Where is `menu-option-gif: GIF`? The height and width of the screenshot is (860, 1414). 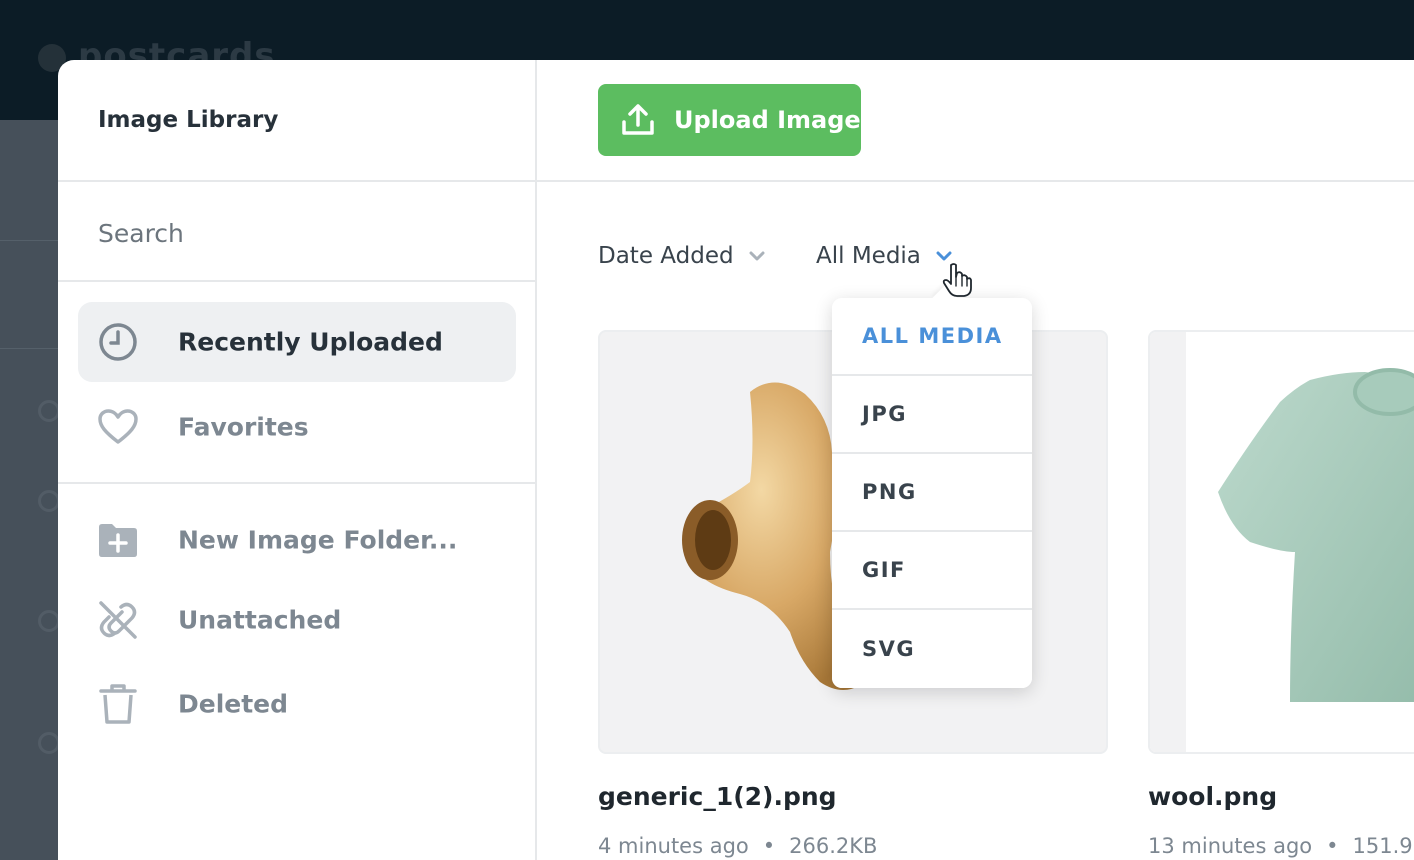
menu-option-gif: GIF is located at coordinates (932, 571).